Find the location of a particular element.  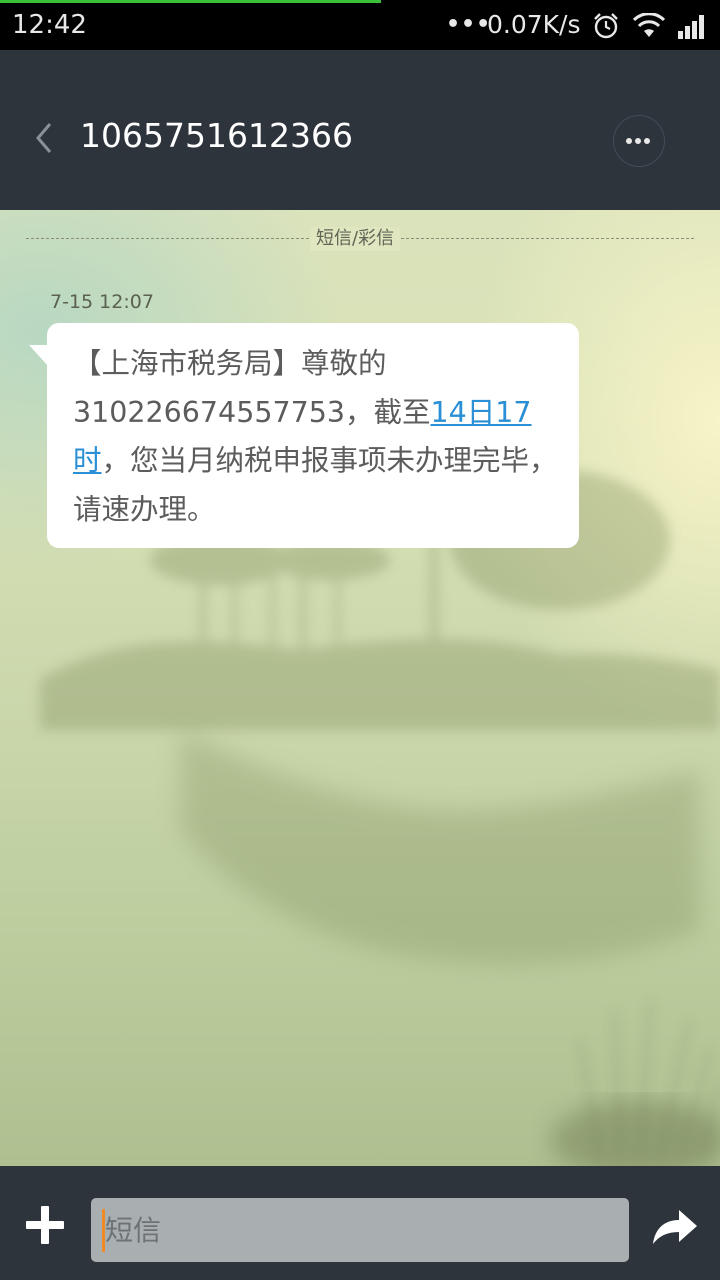

contact-title: 1065751612366 is located at coordinates (216, 135).